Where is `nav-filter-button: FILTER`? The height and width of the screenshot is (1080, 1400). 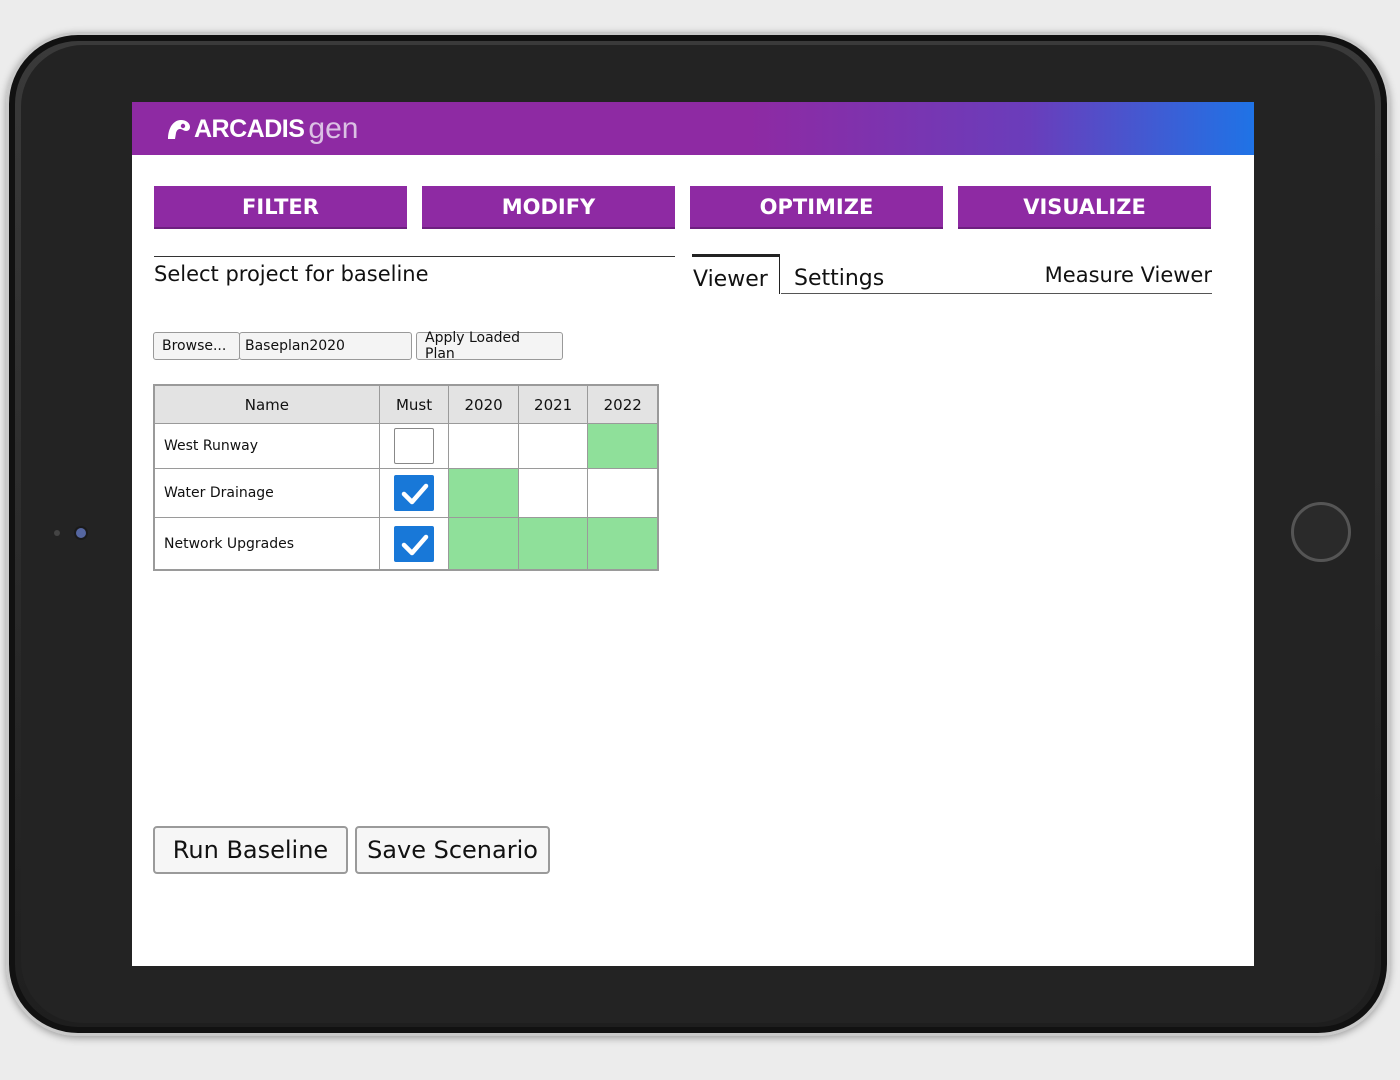
nav-filter-button: FILTER is located at coordinates (280, 206).